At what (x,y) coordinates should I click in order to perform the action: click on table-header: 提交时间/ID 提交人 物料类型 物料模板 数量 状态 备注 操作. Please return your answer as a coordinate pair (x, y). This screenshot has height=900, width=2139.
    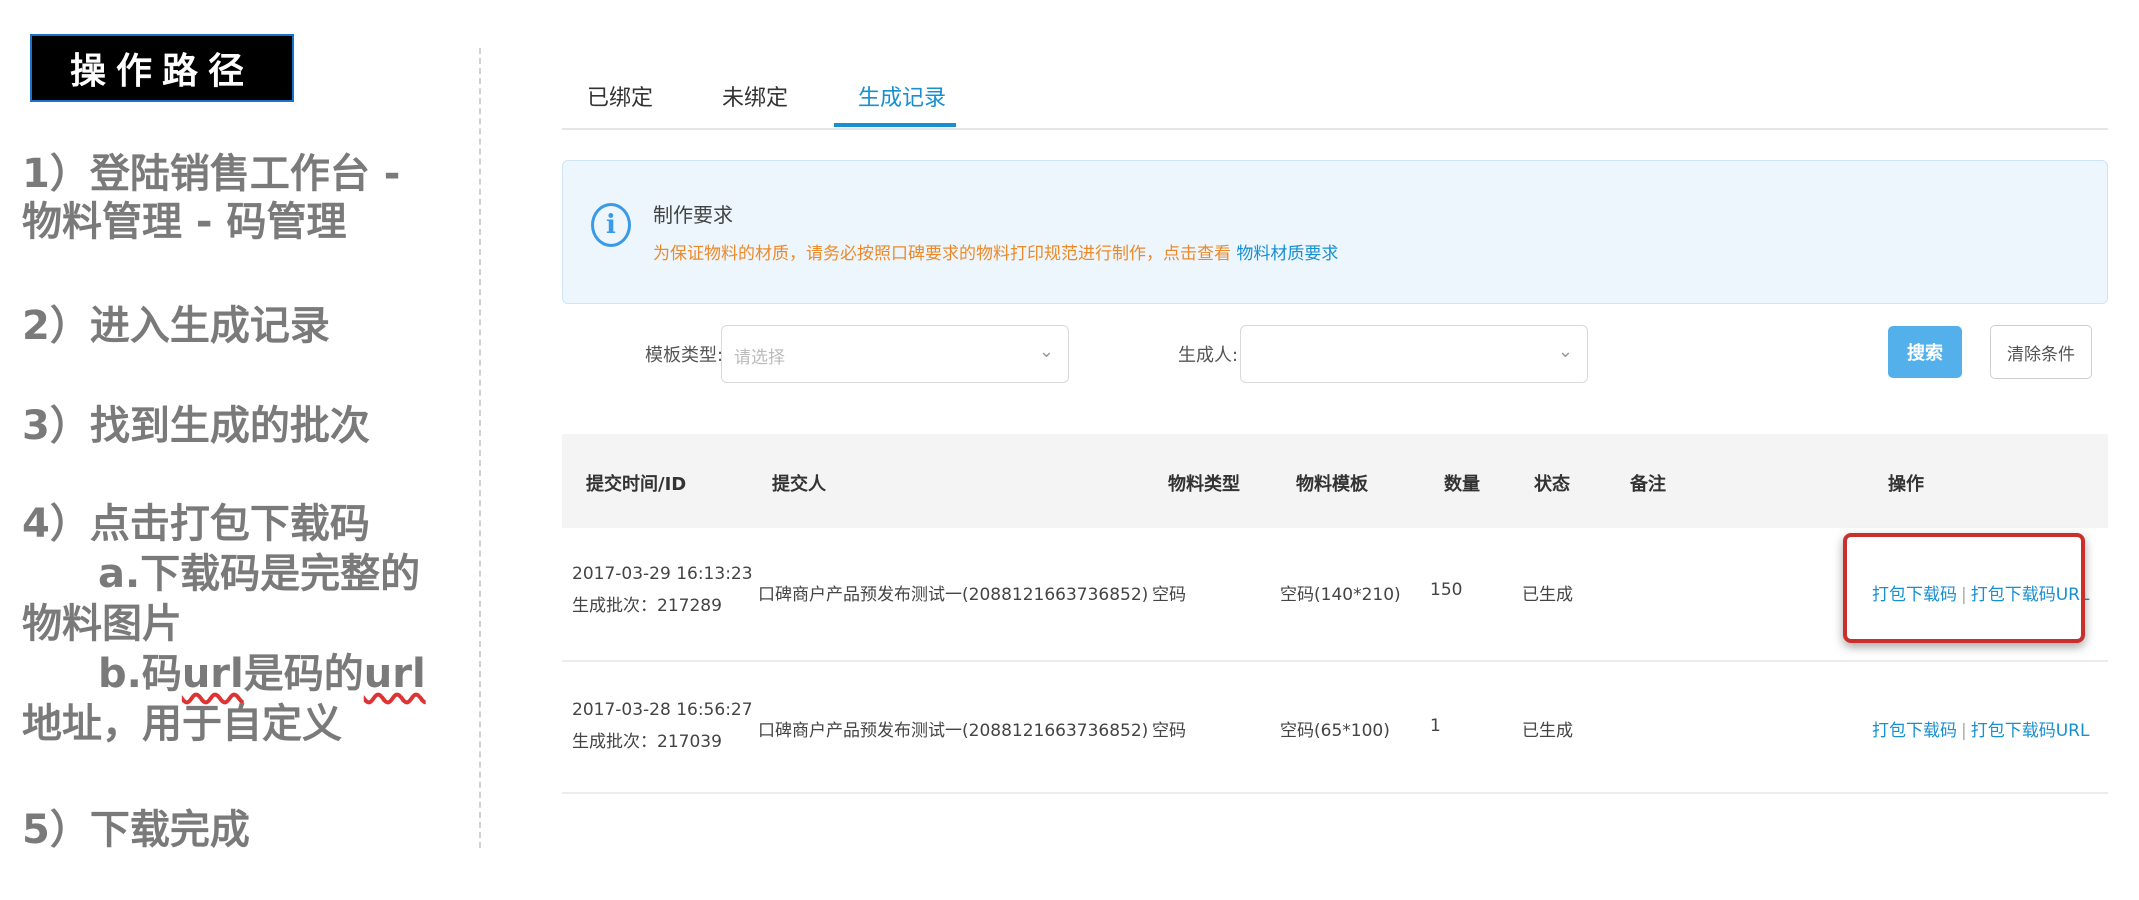
    Looking at the image, I should click on (1335, 481).